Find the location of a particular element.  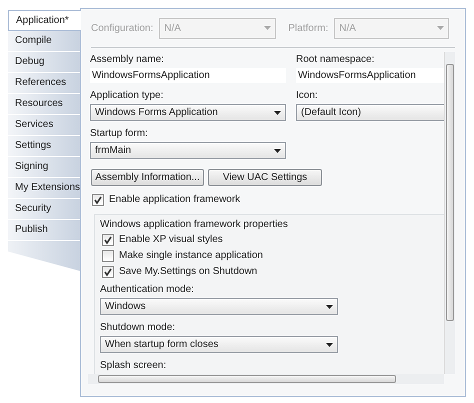

field-label: Authentication mode: is located at coordinates (147, 290).